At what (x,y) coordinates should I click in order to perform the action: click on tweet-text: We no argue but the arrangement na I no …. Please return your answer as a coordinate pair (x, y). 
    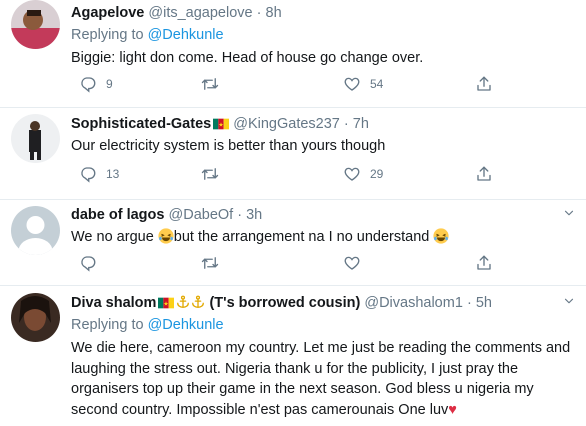
    Looking at the image, I should click on (322, 237).